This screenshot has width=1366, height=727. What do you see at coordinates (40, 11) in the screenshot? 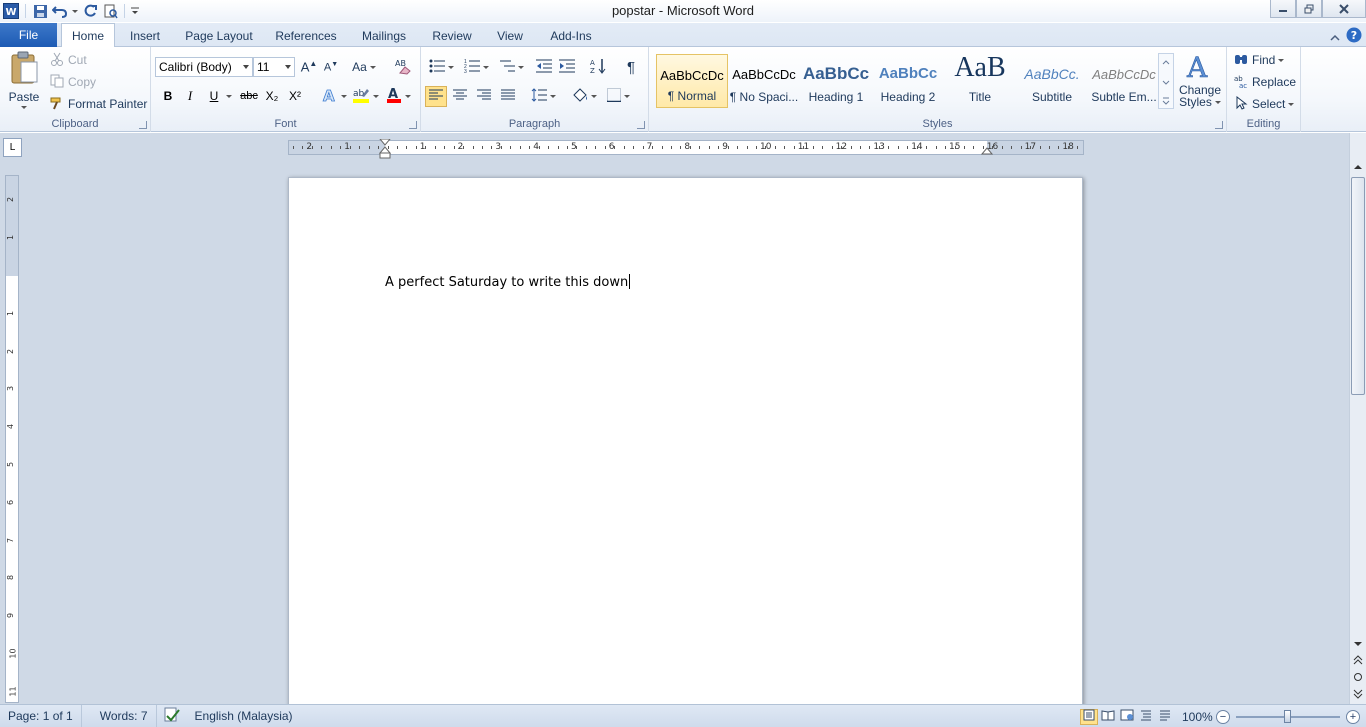
I see `save-icon` at bounding box center [40, 11].